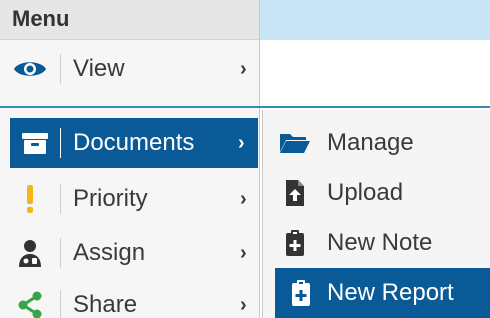  What do you see at coordinates (30, 69) in the screenshot?
I see `eye-icon` at bounding box center [30, 69].